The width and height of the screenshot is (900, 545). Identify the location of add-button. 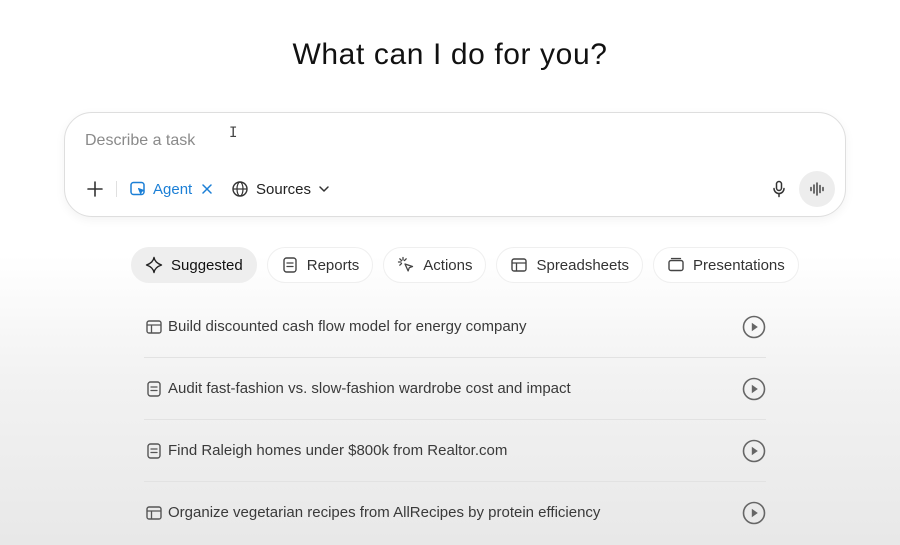
(95, 189).